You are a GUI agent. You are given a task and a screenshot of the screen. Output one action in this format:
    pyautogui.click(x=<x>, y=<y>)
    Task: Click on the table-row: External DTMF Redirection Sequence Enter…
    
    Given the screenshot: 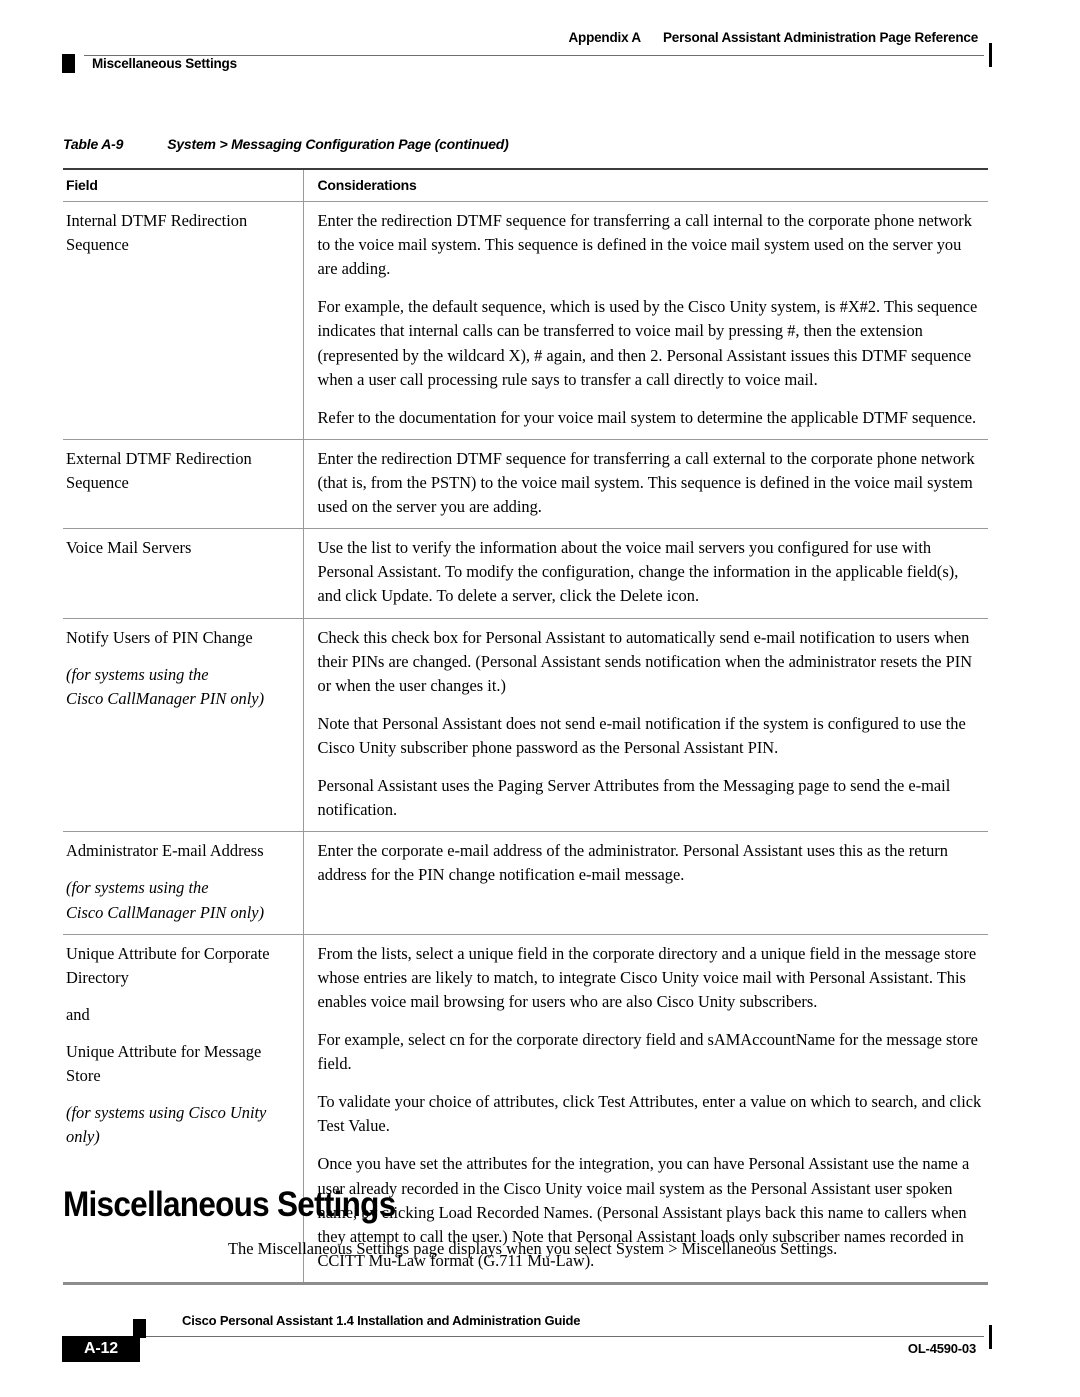 What is the action you would take?
    pyautogui.click(x=525, y=484)
    